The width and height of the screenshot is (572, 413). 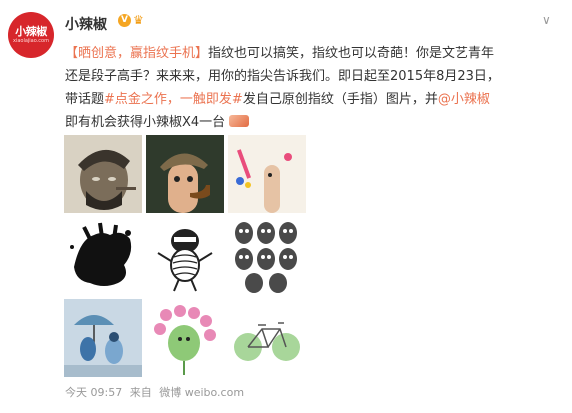 I want to click on topic-link: 【晒创意，赢指纹手机】, so click(x=136, y=53).